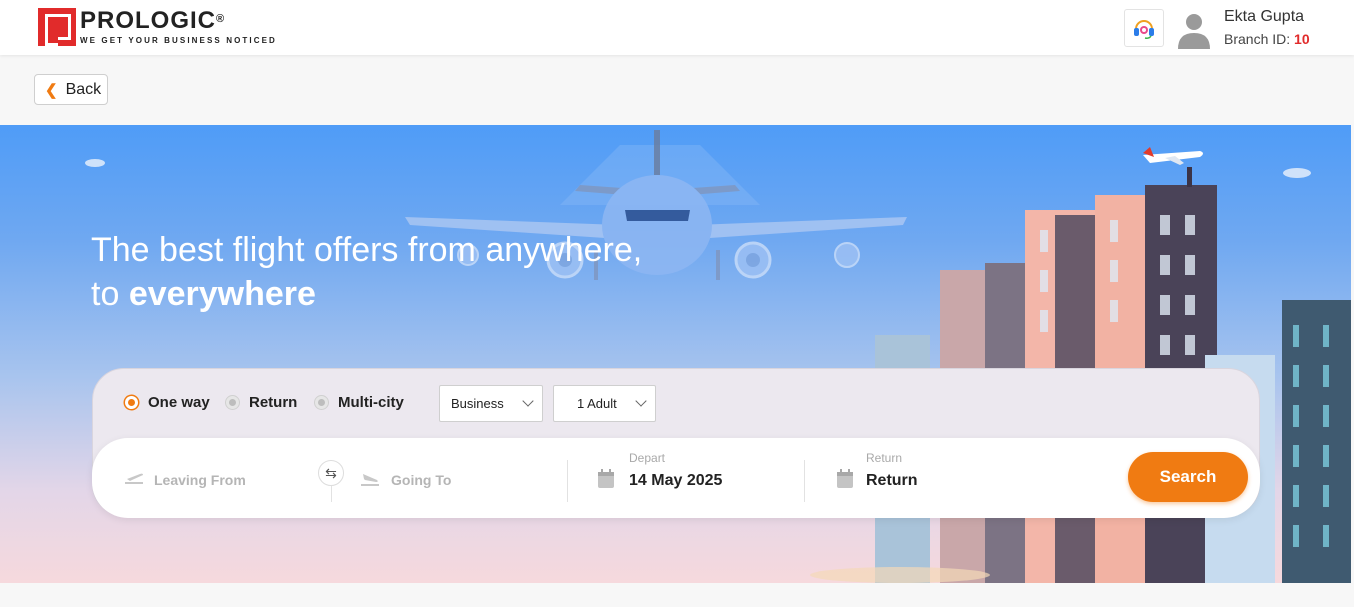 This screenshot has width=1354, height=607. Describe the element at coordinates (892, 481) in the screenshot. I see `return-date-field: Return` at that location.